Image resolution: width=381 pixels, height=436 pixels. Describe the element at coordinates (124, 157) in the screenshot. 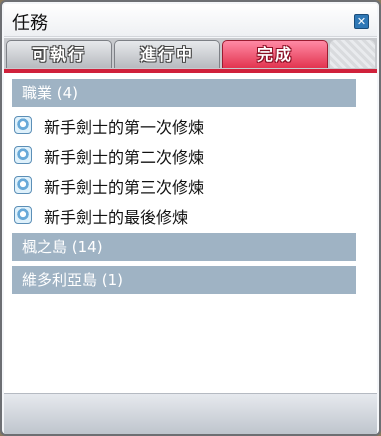

I see `quest-title: 新手劍士的第二次修煉` at that location.